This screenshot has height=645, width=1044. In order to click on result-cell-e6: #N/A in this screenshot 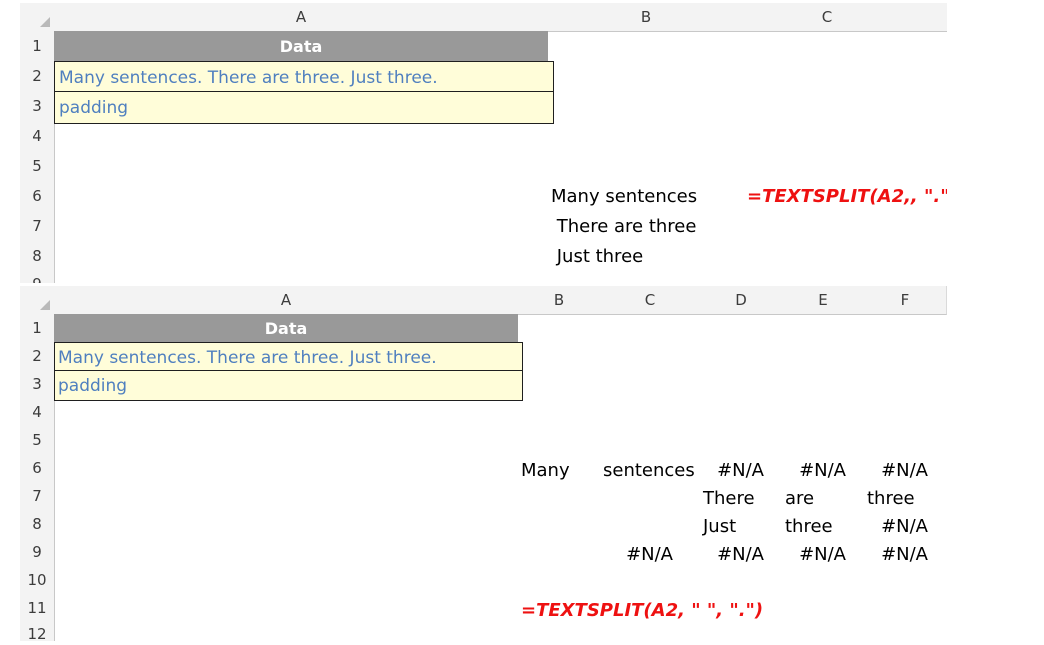, I will do `click(814, 471)`.